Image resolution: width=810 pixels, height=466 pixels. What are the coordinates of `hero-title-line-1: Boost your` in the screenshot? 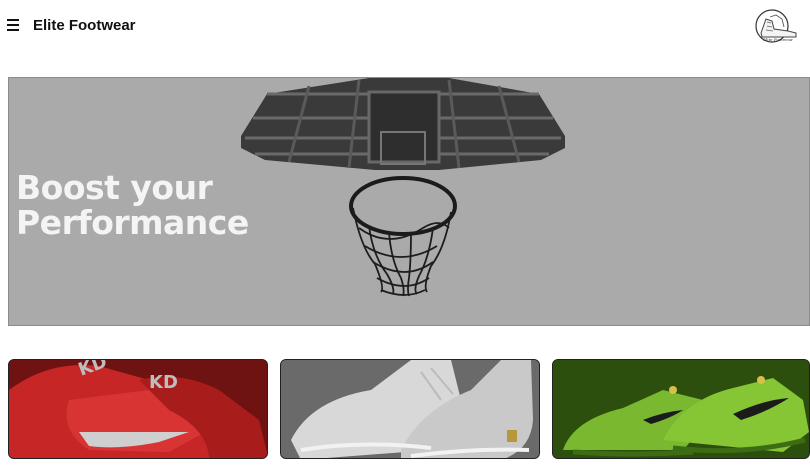 It's located at (114, 187).